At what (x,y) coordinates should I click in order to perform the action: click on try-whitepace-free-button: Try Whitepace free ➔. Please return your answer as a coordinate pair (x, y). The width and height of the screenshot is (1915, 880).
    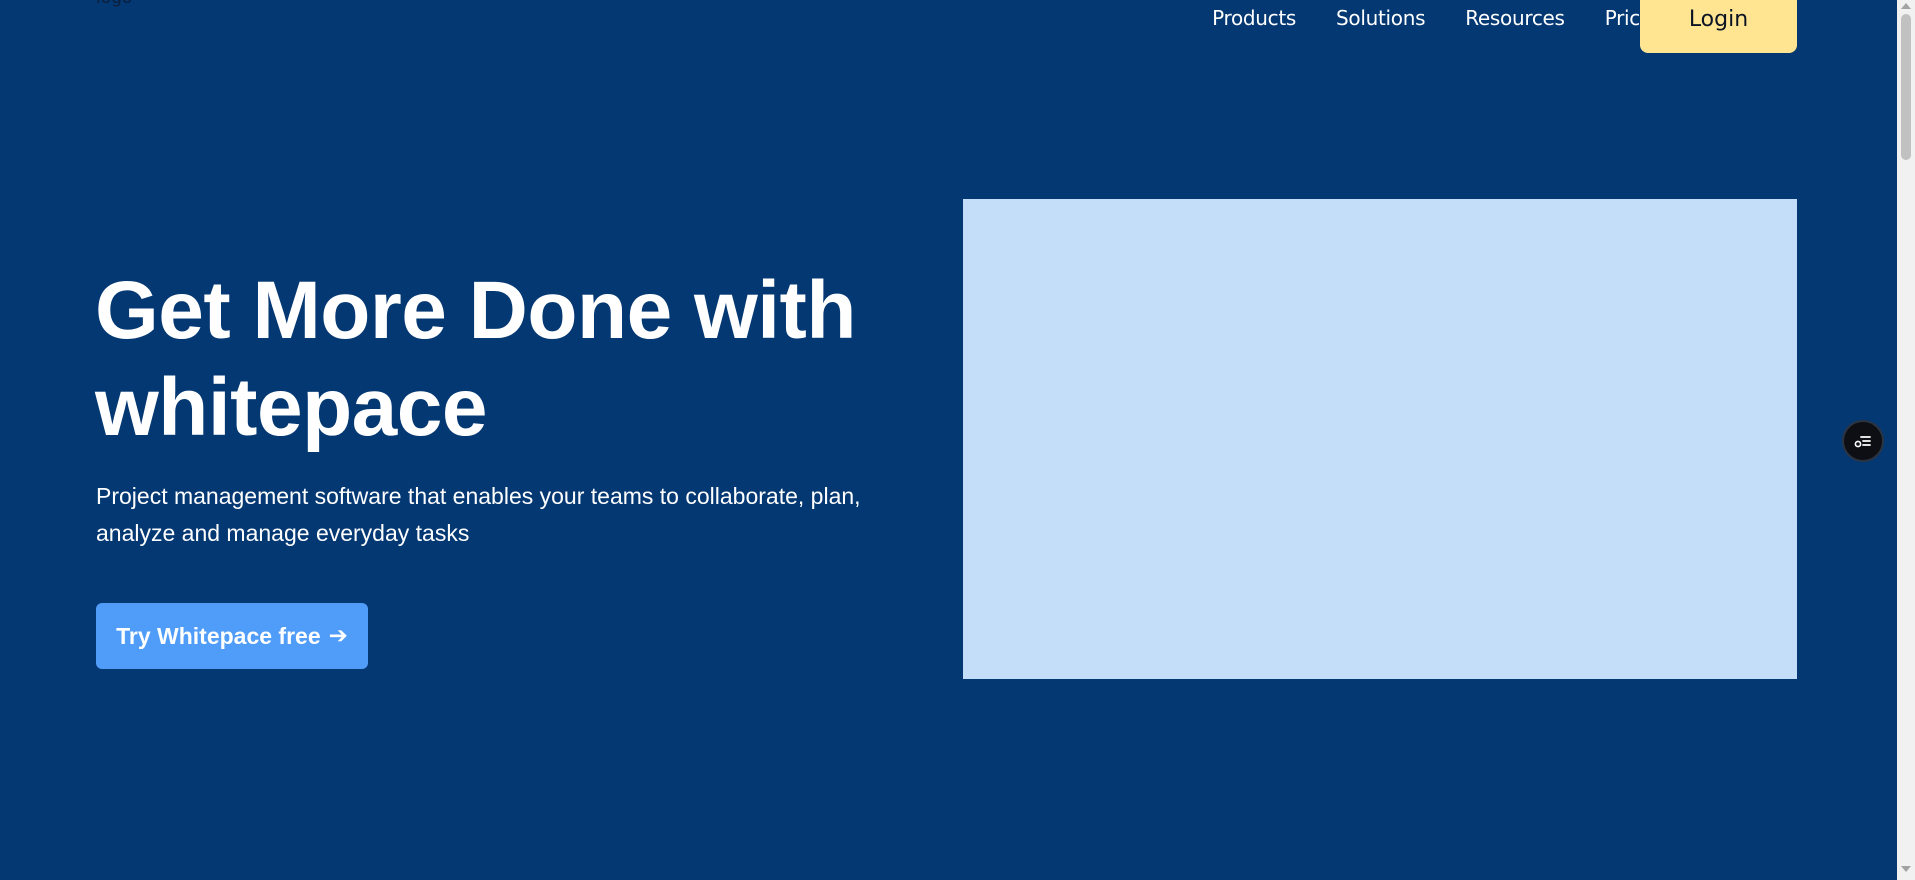
    Looking at the image, I should click on (232, 636).